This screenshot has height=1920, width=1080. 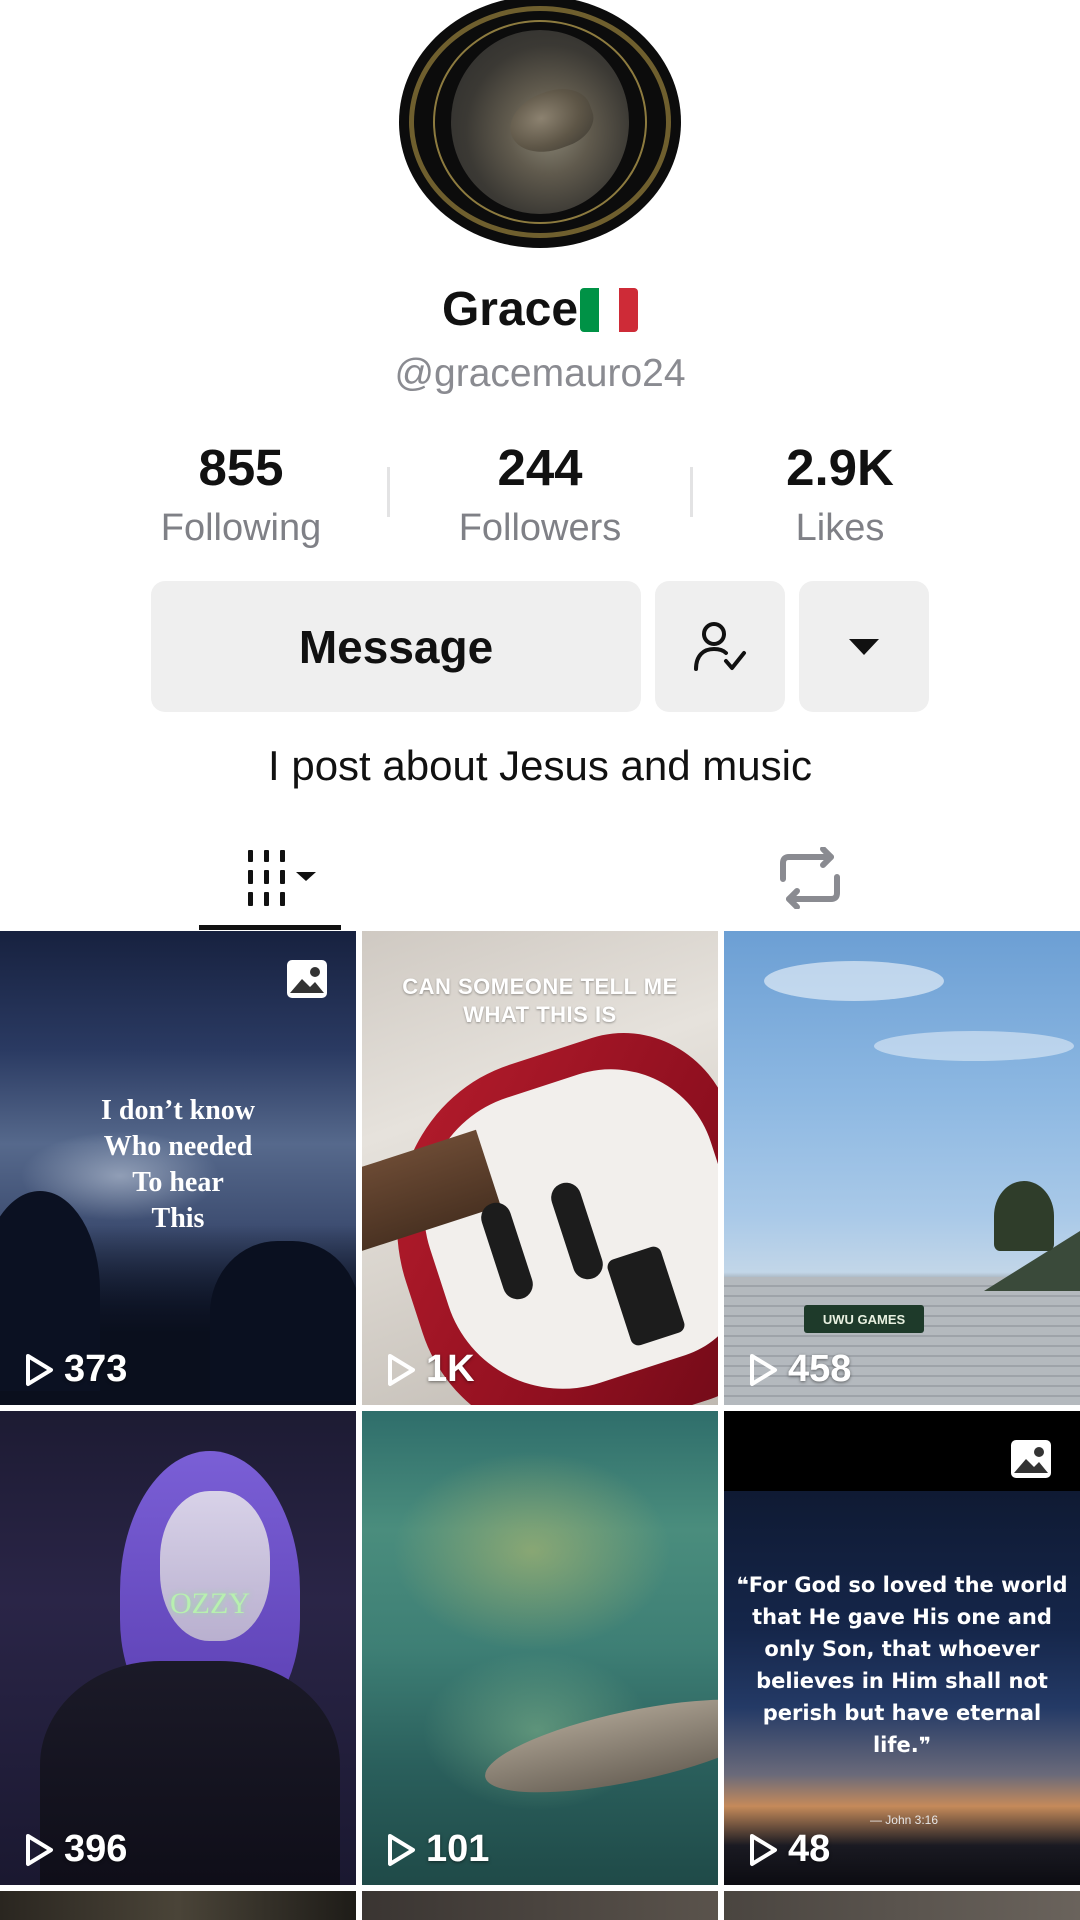 I want to click on caret-down-icon, so click(x=864, y=646).